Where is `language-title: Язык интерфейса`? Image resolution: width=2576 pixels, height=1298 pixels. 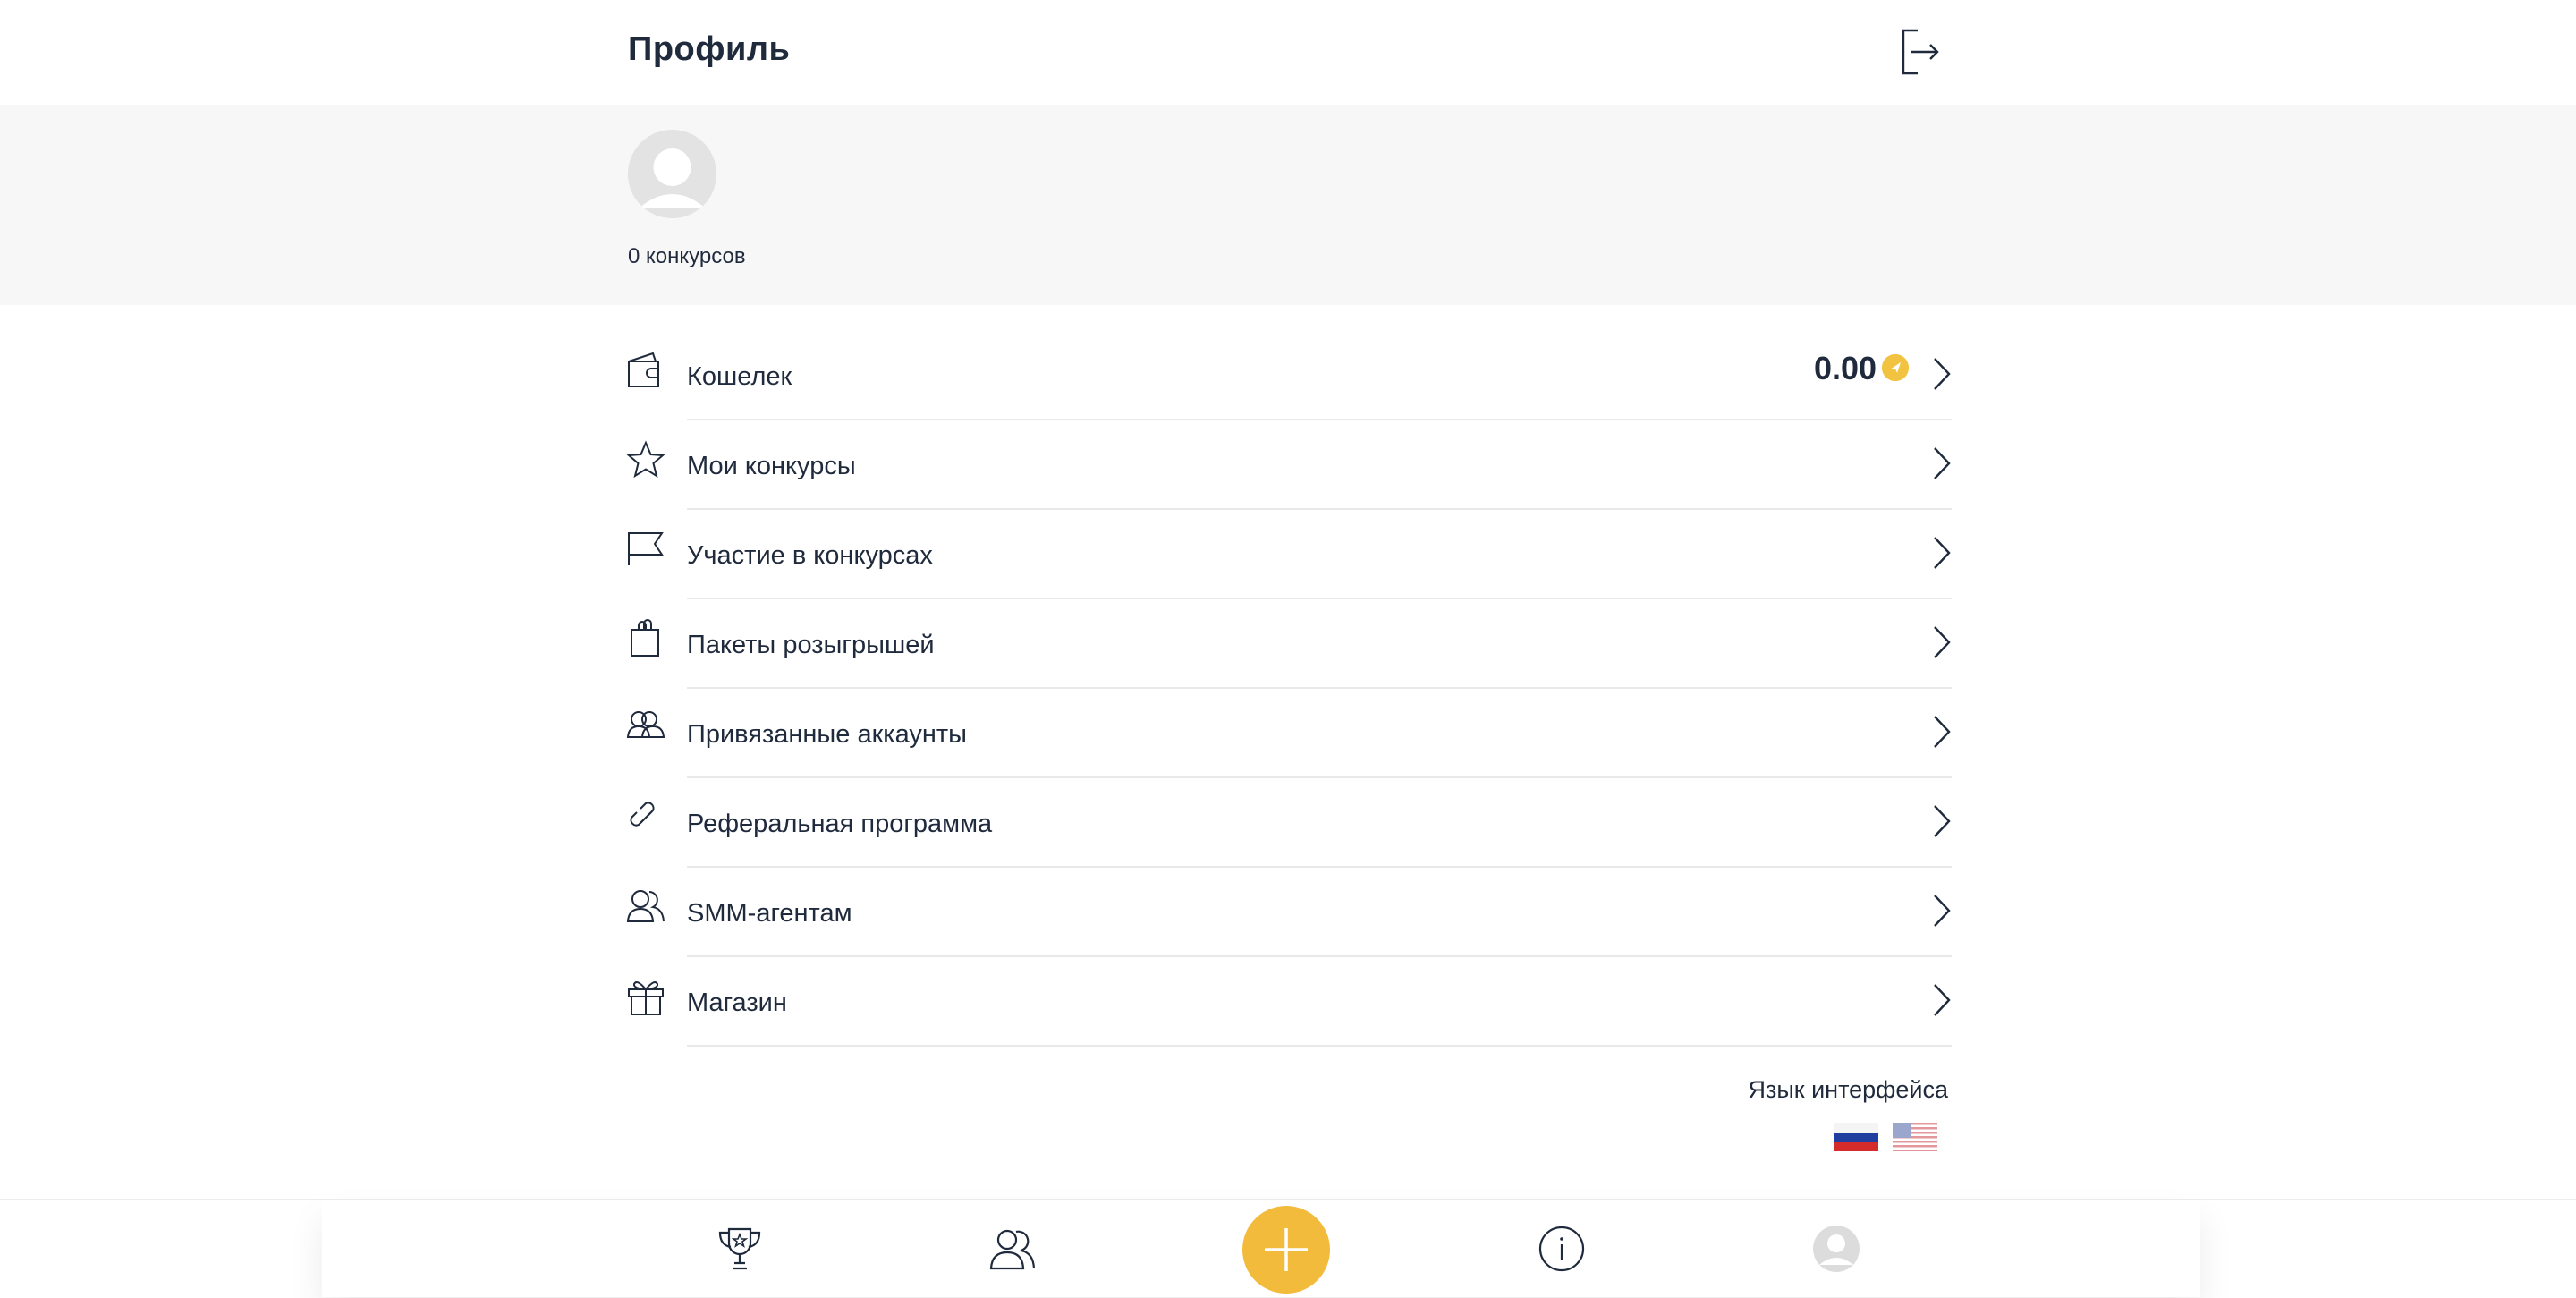
language-title: Язык интерфейса is located at coordinates (1848, 1090).